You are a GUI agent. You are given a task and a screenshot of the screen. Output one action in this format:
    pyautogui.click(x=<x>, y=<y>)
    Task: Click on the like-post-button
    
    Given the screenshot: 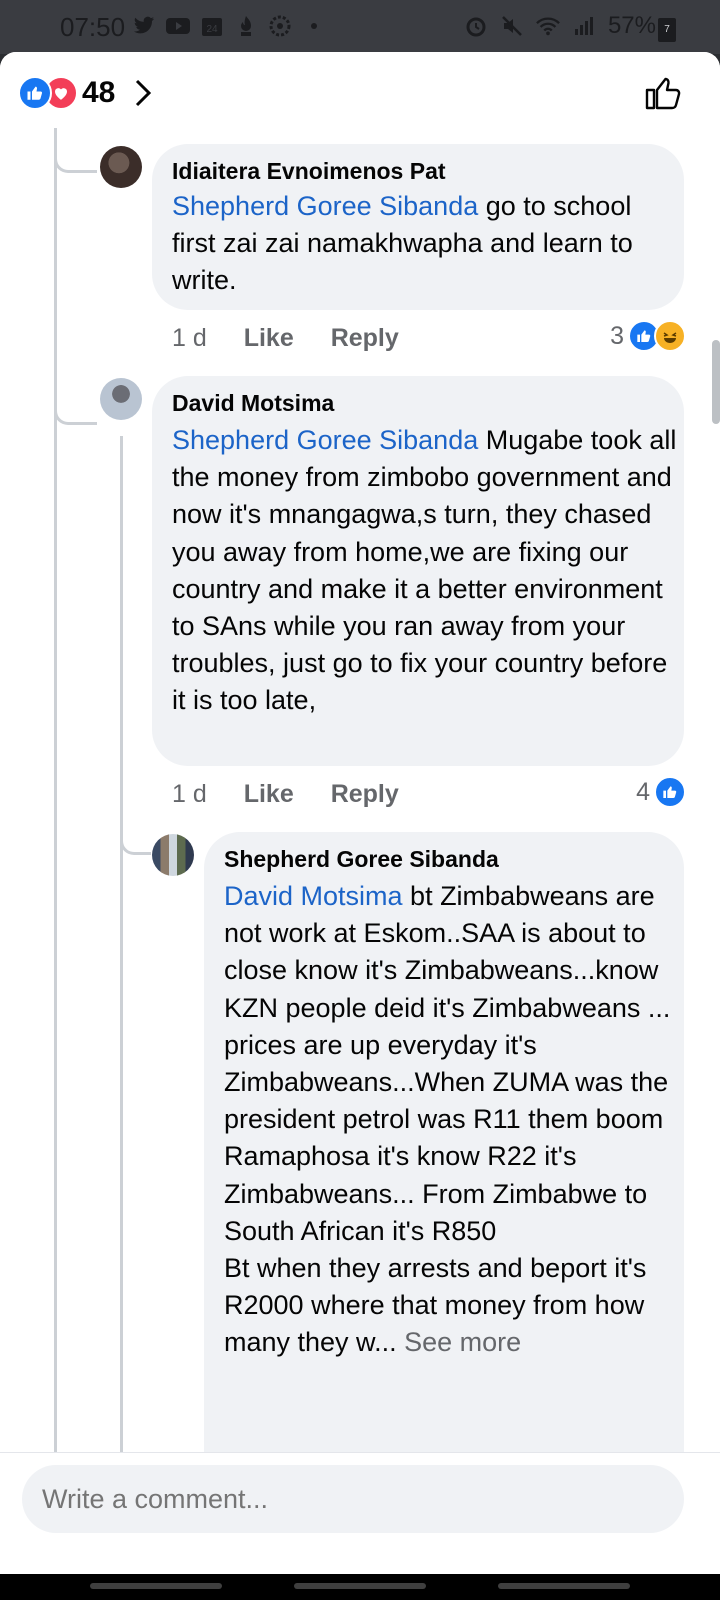 What is the action you would take?
    pyautogui.click(x=663, y=95)
    